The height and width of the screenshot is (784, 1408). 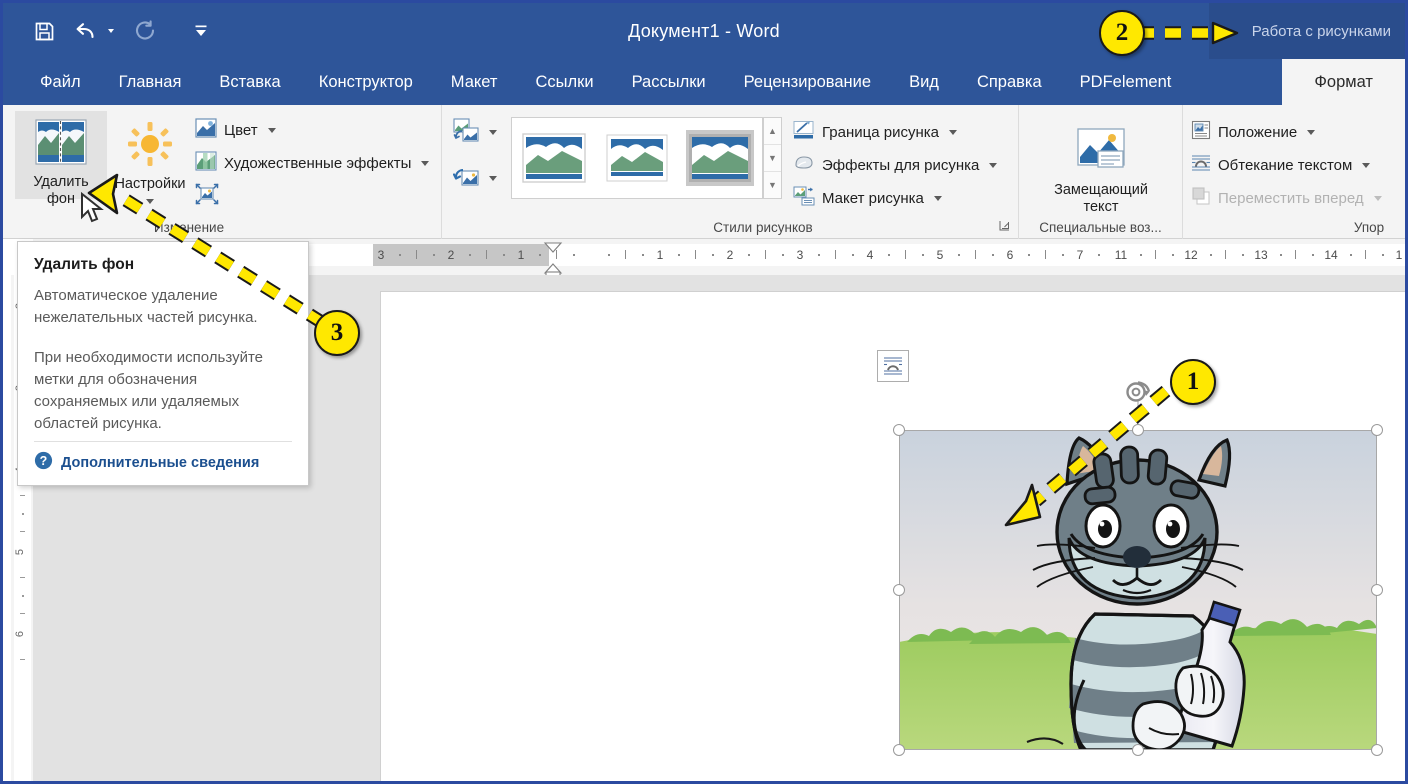 I want to click on corrections-dropdown-caret, so click(x=150, y=201).